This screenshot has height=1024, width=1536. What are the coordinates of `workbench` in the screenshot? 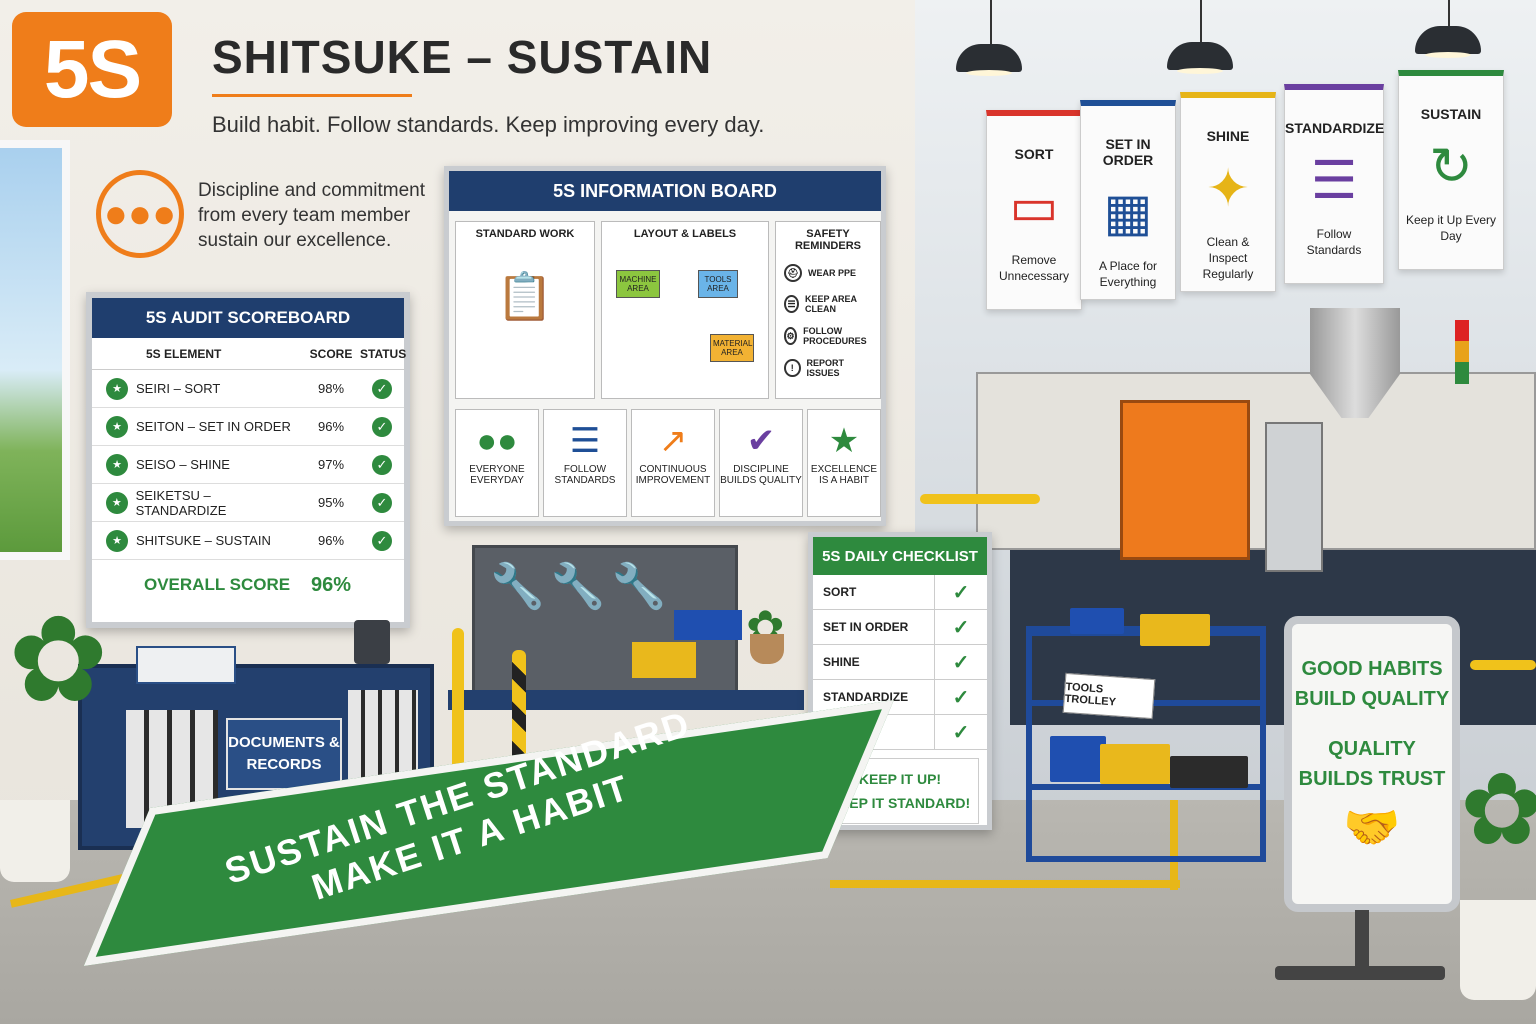 It's located at (626, 700).